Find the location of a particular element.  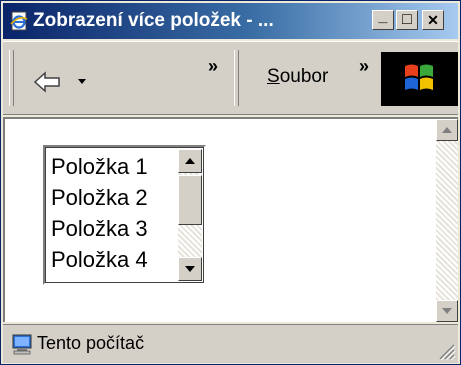

menu-file: Soubor is located at coordinates (297, 77).